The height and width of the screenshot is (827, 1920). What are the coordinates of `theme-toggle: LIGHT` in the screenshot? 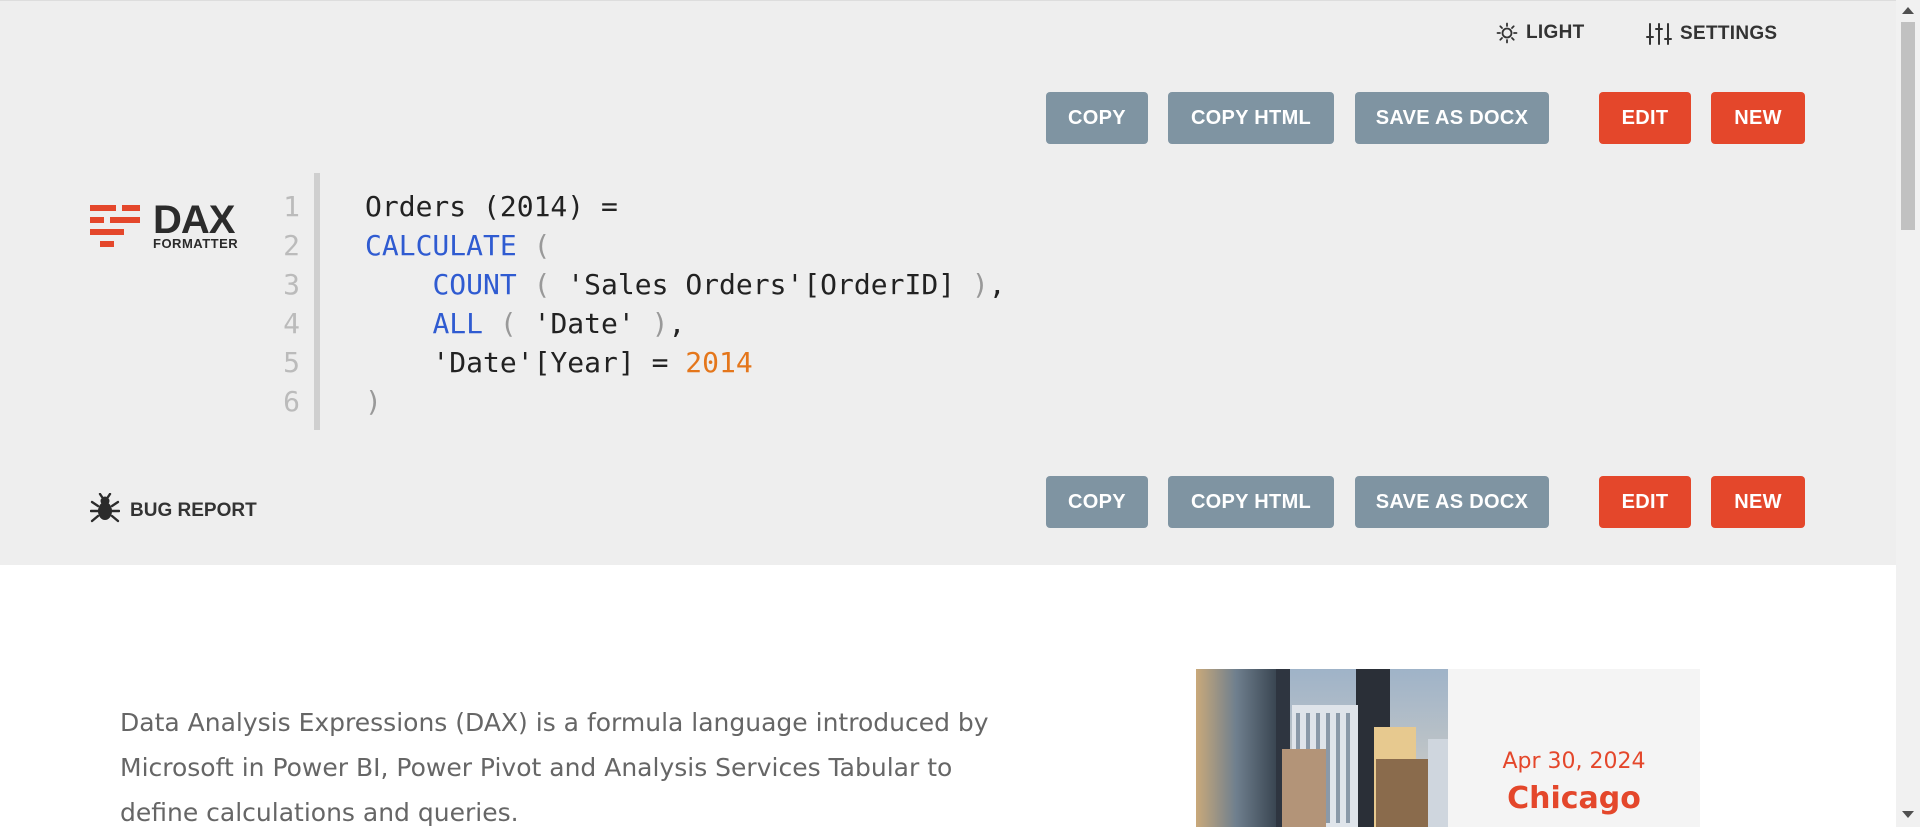 It's located at (1540, 33).